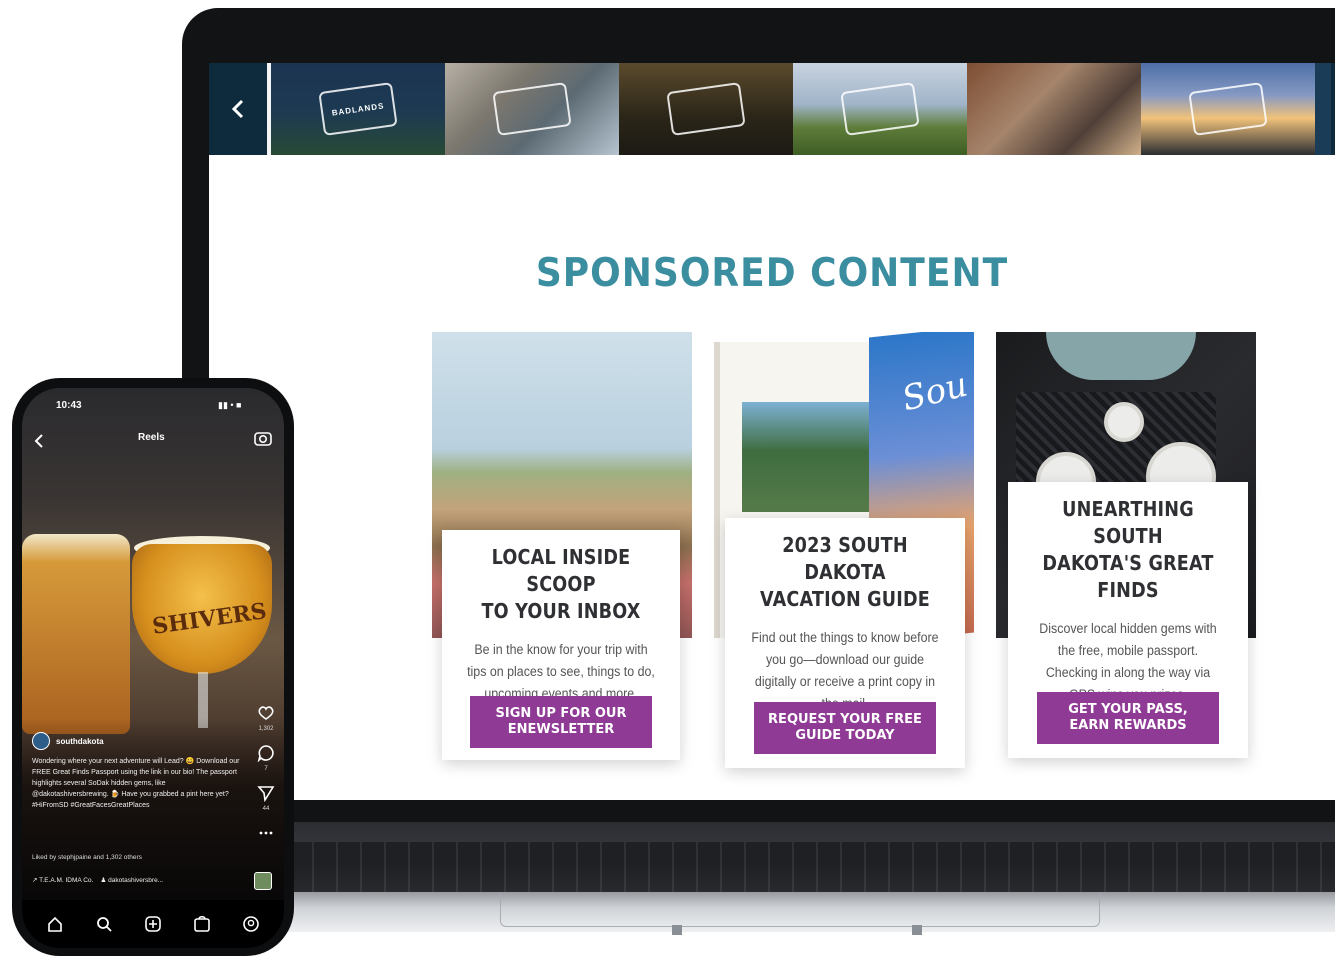 Image resolution: width=1335 pixels, height=956 pixels. I want to click on search-icon, so click(104, 924).